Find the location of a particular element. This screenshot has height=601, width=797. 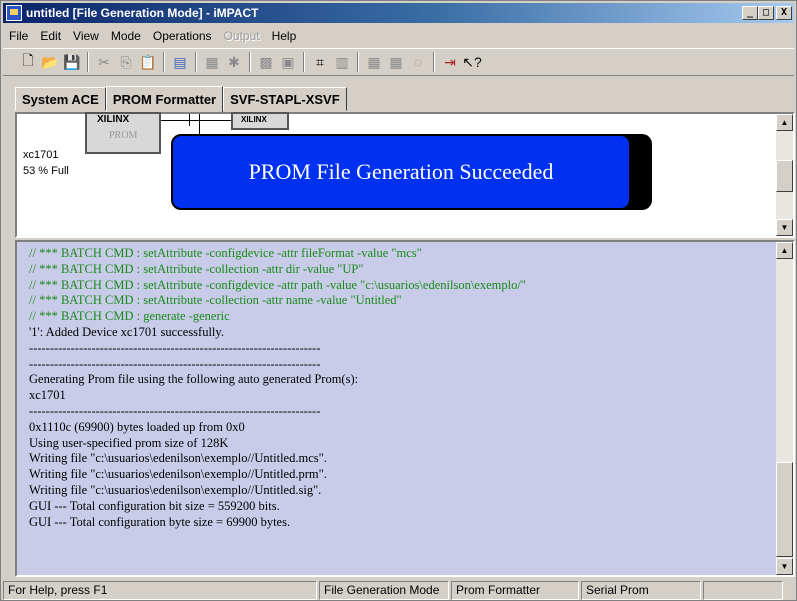

status-prom: Serial Prom is located at coordinates (641, 590).